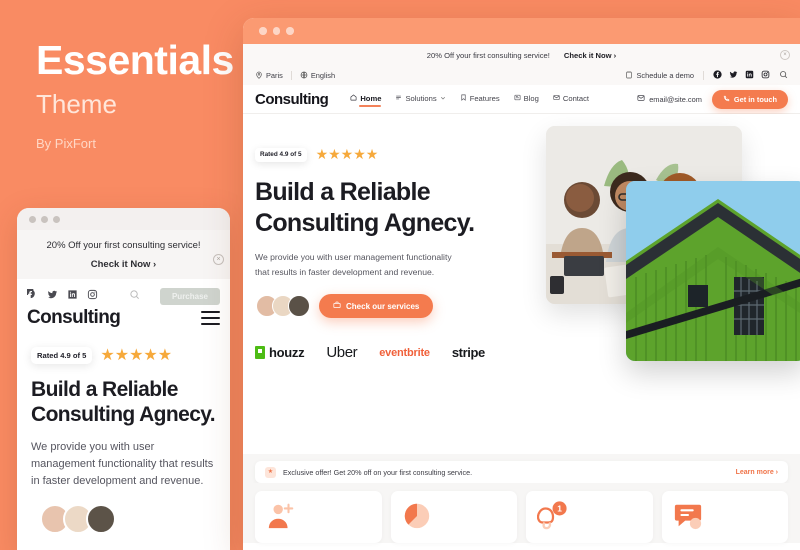 The height and width of the screenshot is (550, 800). Describe the element at coordinates (468, 353) in the screenshot. I see `brand-logo-stripe: stripe` at that location.